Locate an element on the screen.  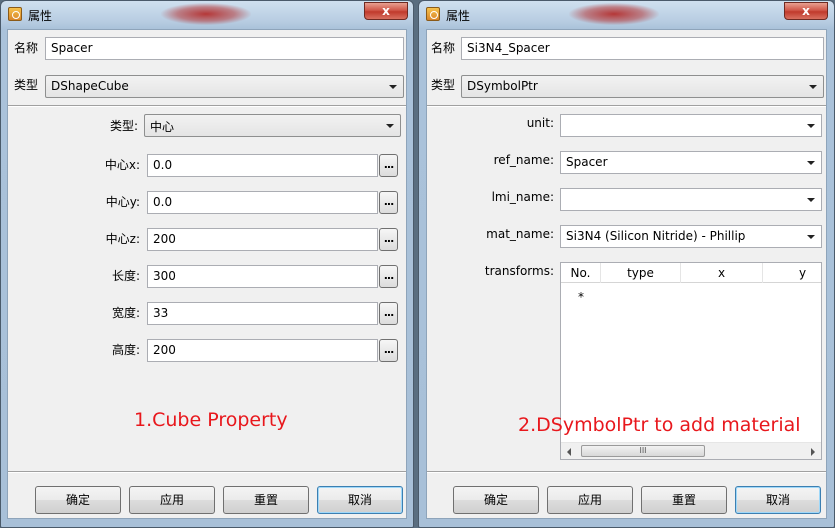
mat-name-select: Si3N4 (Silicon Nitride) - Phillip is located at coordinates (691, 236).